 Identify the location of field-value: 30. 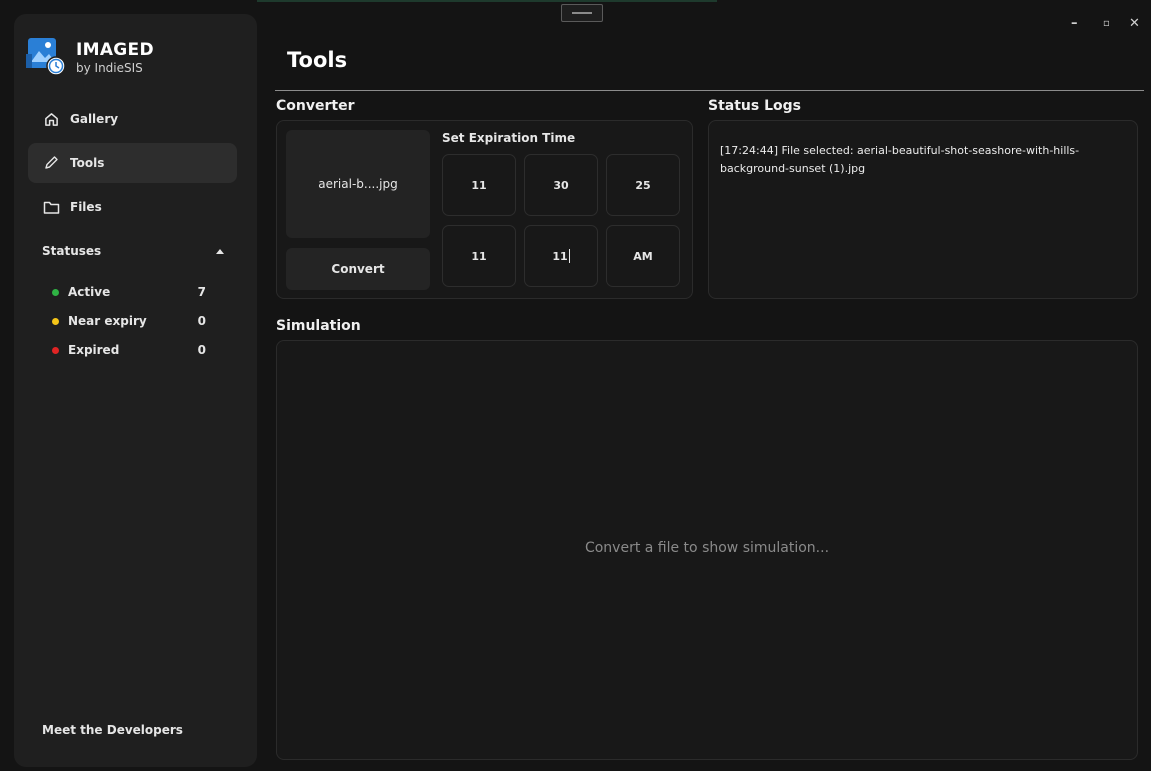
(561, 185).